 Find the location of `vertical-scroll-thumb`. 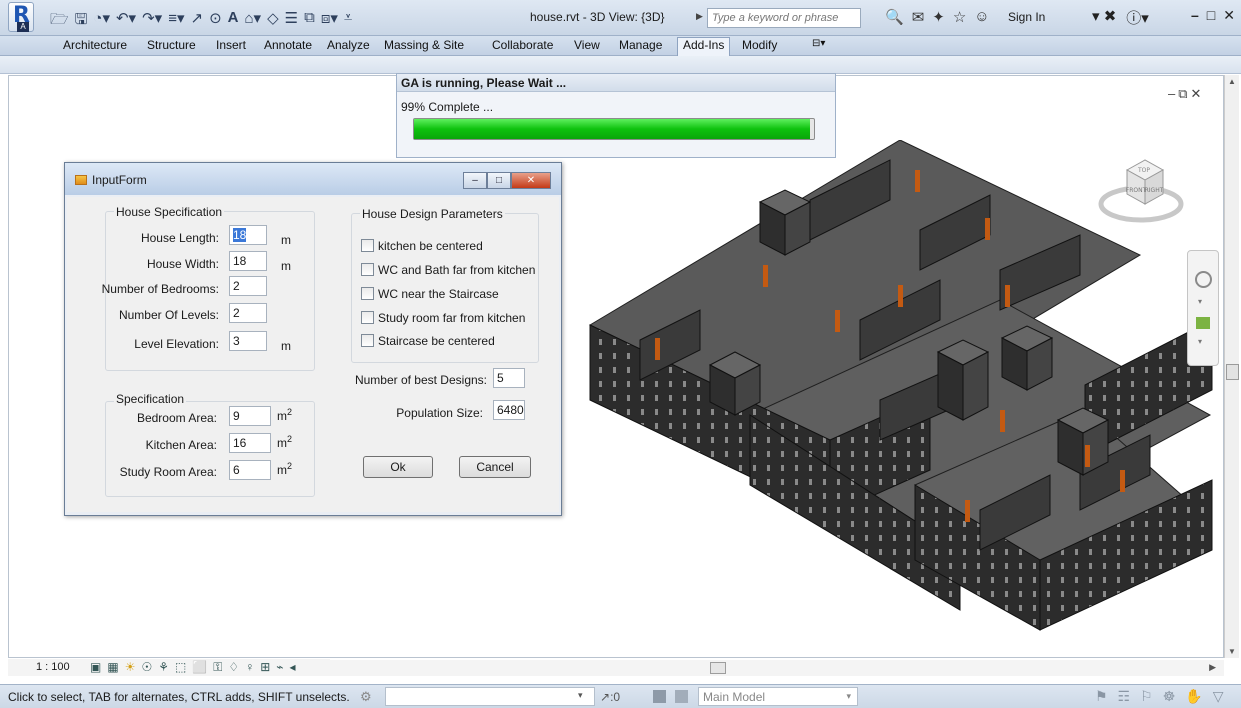

vertical-scroll-thumb is located at coordinates (1232, 372).